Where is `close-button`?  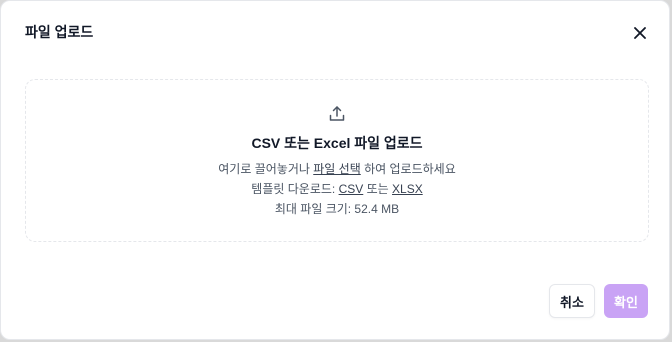
close-button is located at coordinates (640, 33).